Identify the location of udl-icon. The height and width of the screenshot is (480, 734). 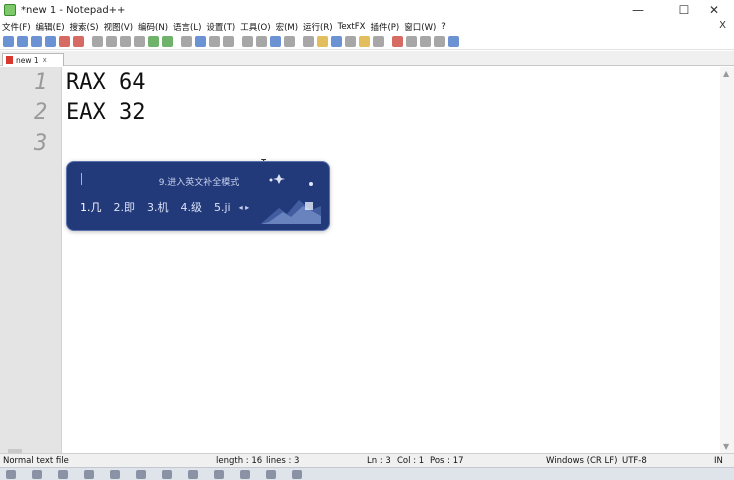
(322, 41).